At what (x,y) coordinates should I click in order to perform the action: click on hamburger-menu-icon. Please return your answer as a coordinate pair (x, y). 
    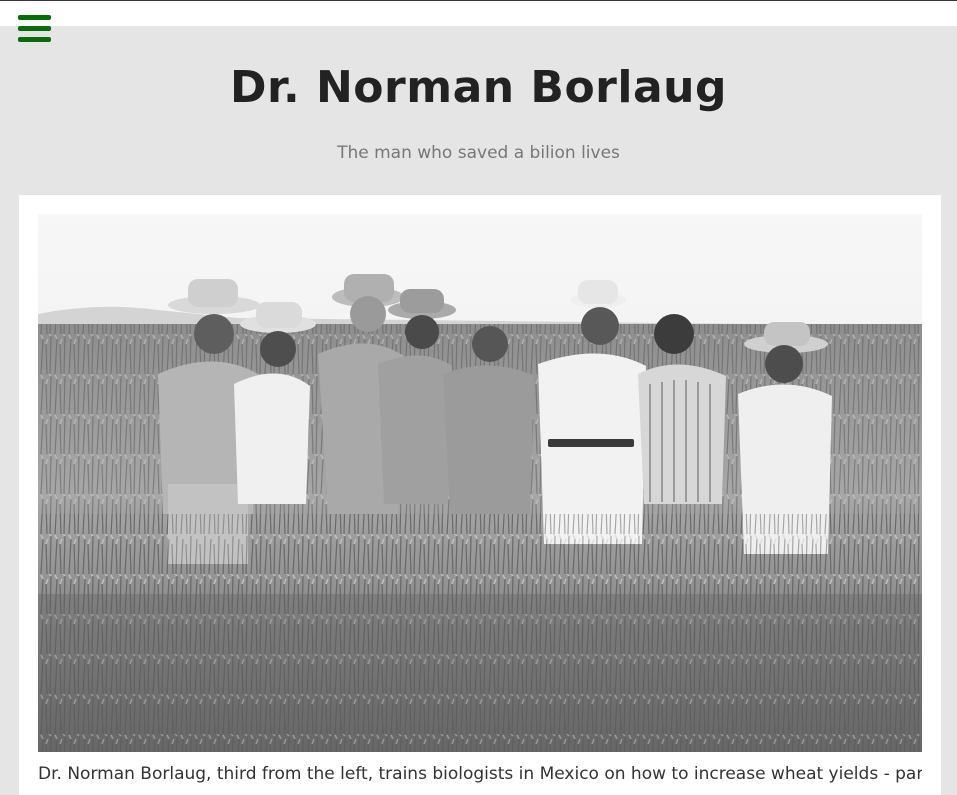
    Looking at the image, I should click on (34, 29).